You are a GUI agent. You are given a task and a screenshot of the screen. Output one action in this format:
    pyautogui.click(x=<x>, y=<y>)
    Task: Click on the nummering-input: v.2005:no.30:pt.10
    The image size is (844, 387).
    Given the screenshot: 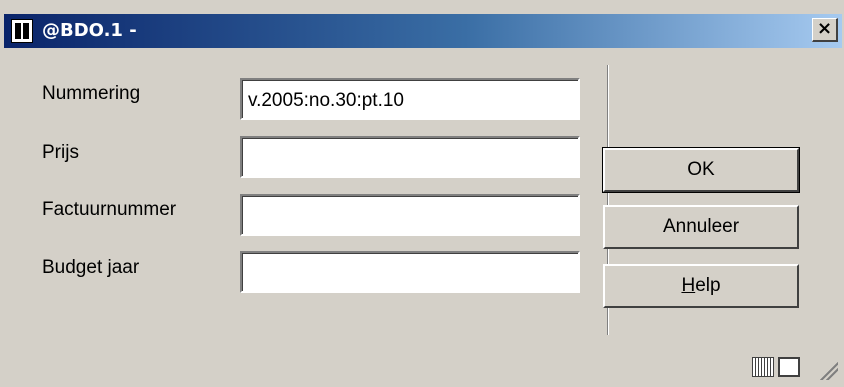 What is the action you would take?
    pyautogui.click(x=410, y=99)
    